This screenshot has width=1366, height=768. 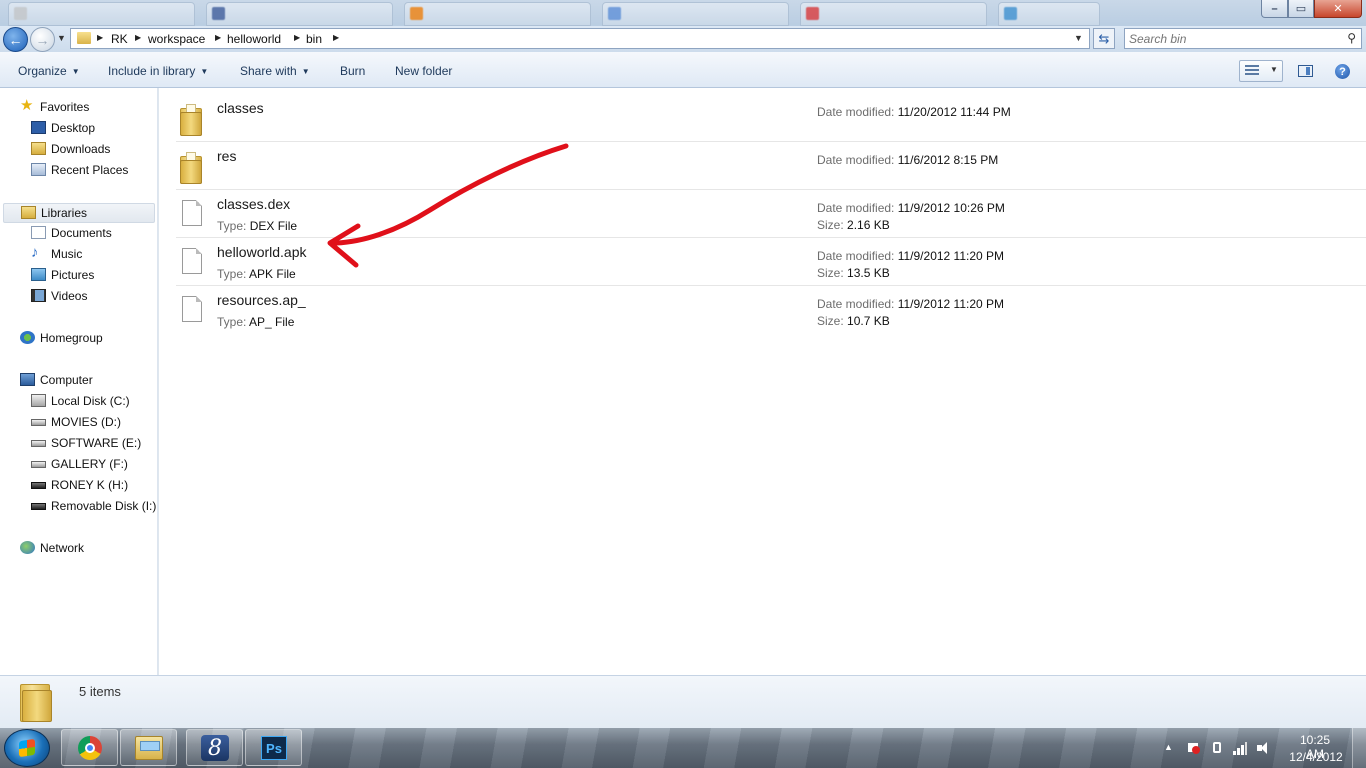 I want to click on photoshop-icon: Ps, so click(x=274, y=748).